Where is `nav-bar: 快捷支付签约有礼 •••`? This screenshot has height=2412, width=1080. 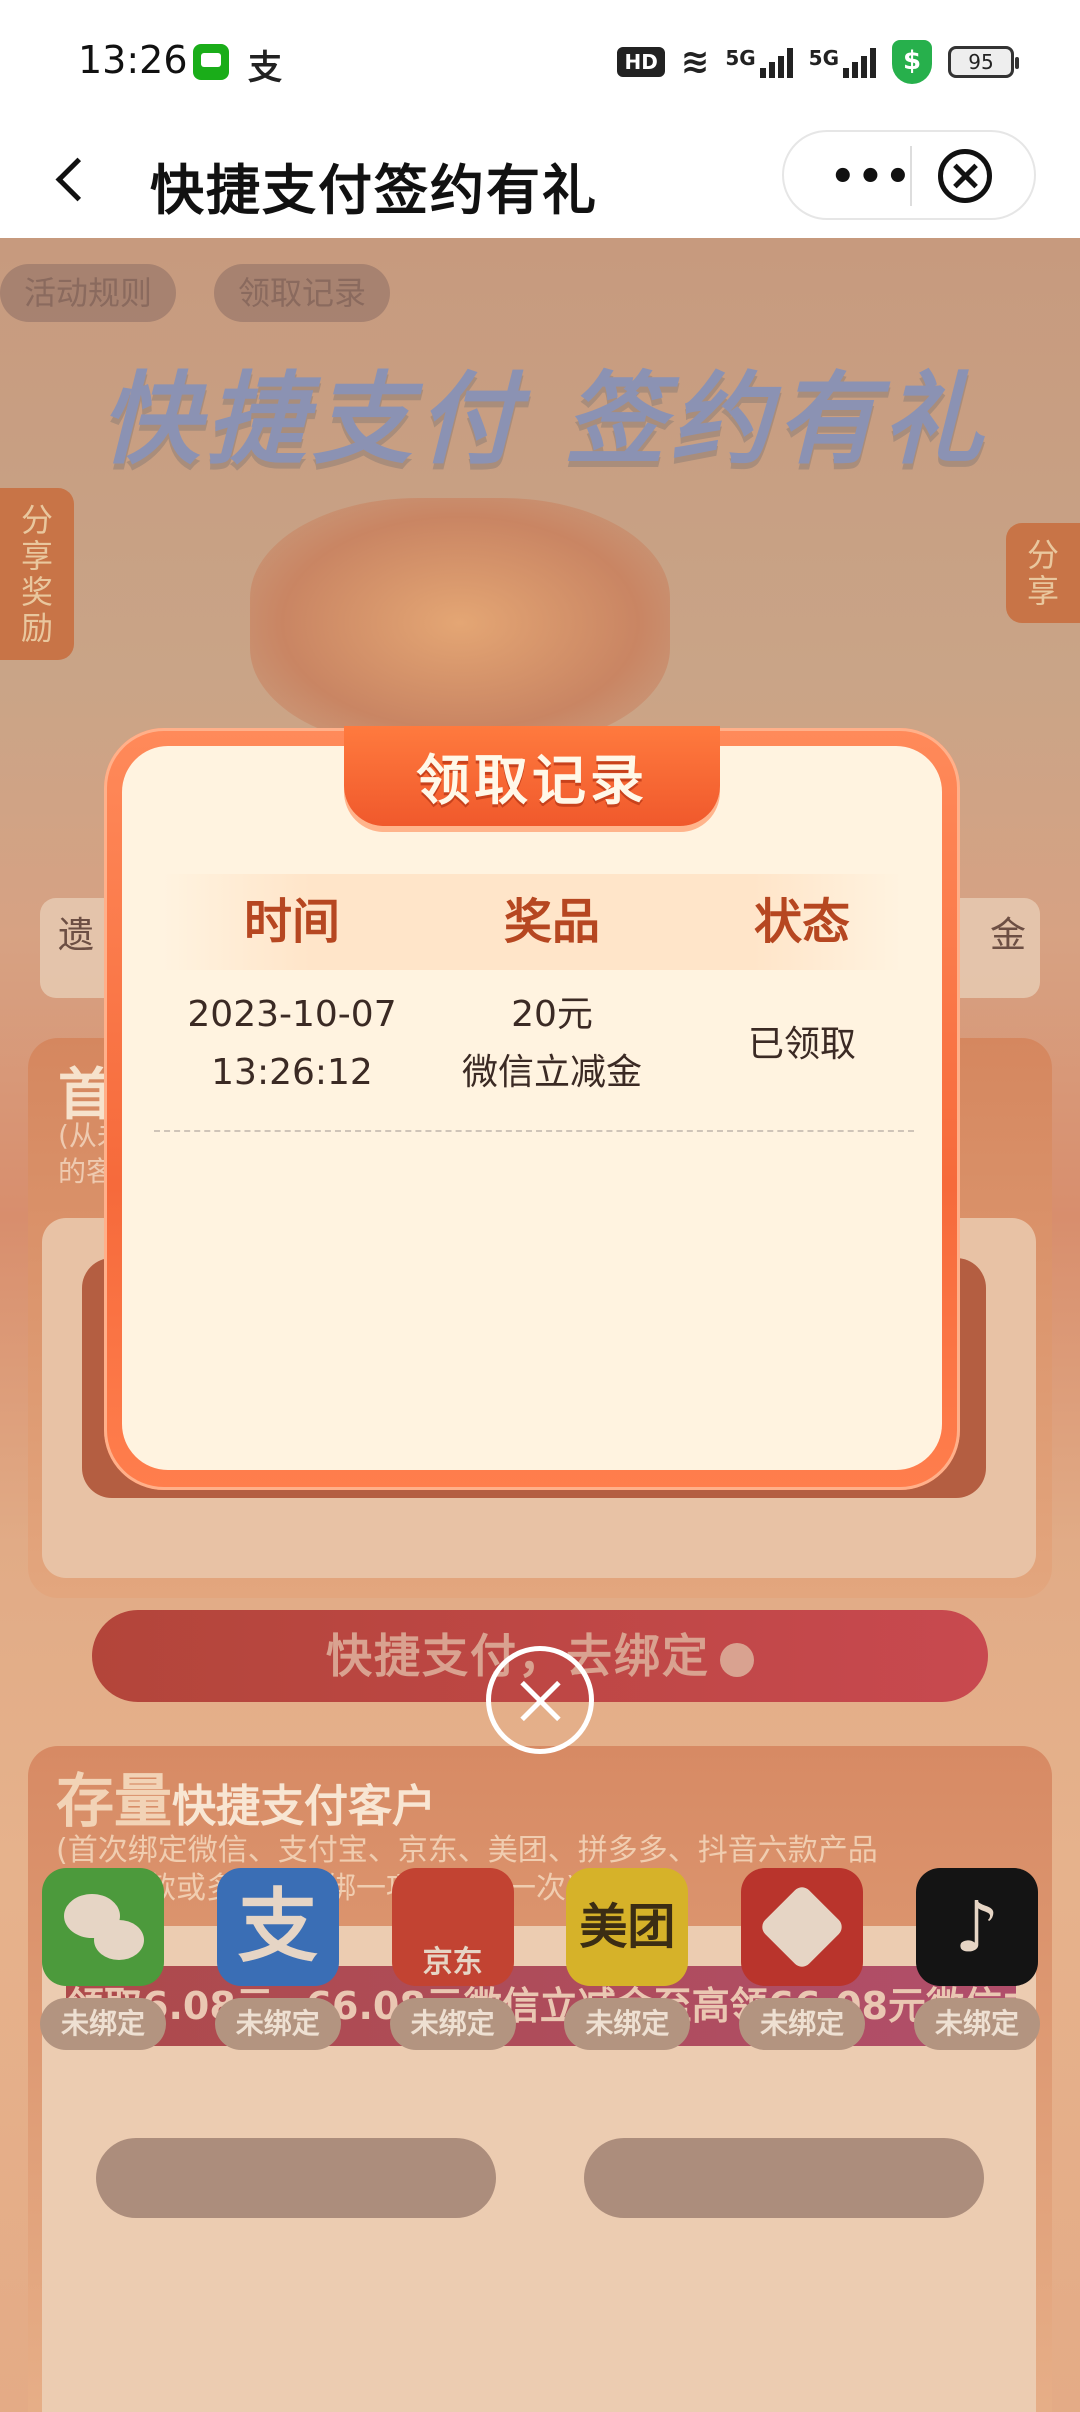 nav-bar: 快捷支付签约有礼 ••• is located at coordinates (540, 179).